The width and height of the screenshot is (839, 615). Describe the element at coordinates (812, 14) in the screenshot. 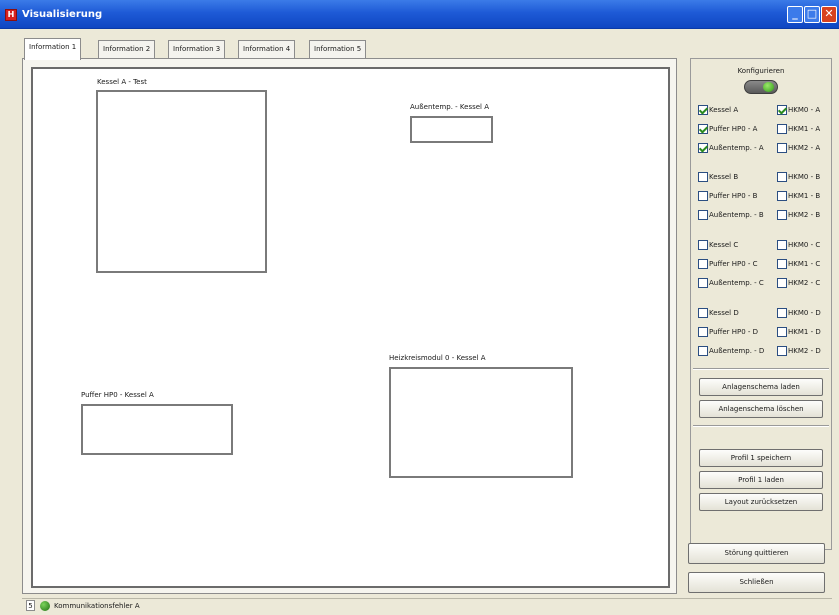

I see `maximize-icon: □` at that location.